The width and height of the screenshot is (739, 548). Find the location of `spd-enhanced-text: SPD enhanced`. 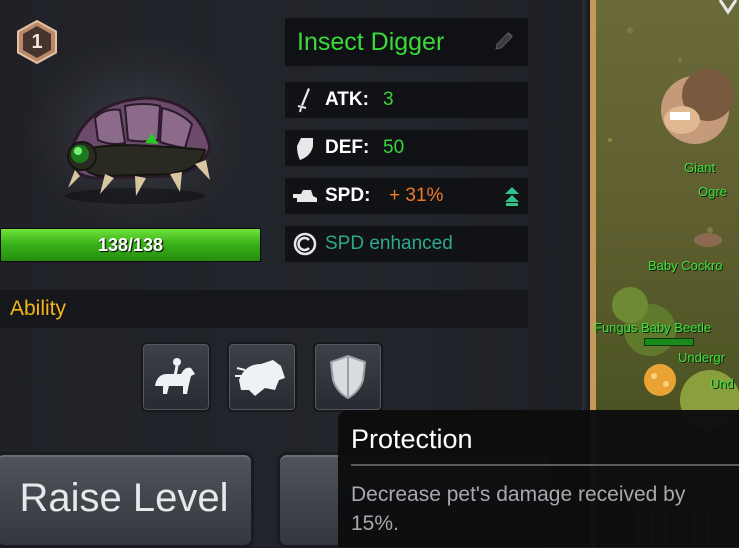

spd-enhanced-text: SPD enhanced is located at coordinates (389, 243).